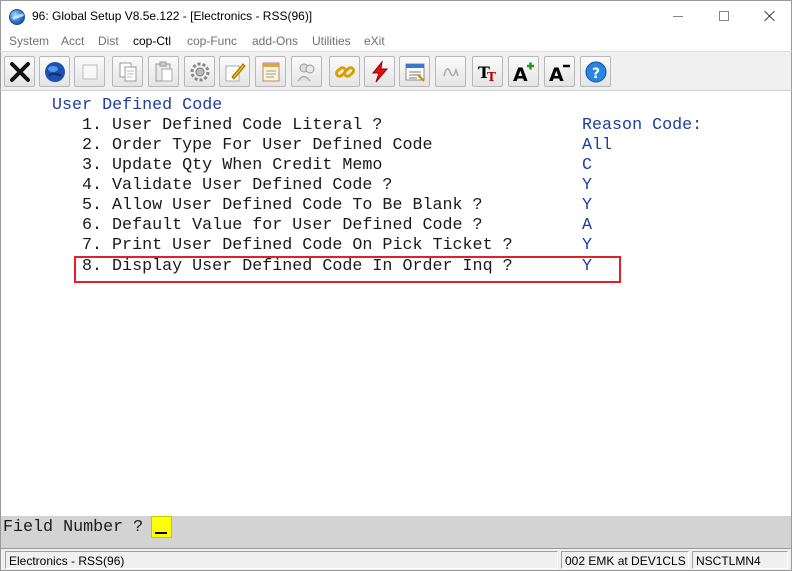 The height and width of the screenshot is (571, 792). What do you see at coordinates (137, 105) in the screenshot?
I see `screen-title: User Defined Code` at bounding box center [137, 105].